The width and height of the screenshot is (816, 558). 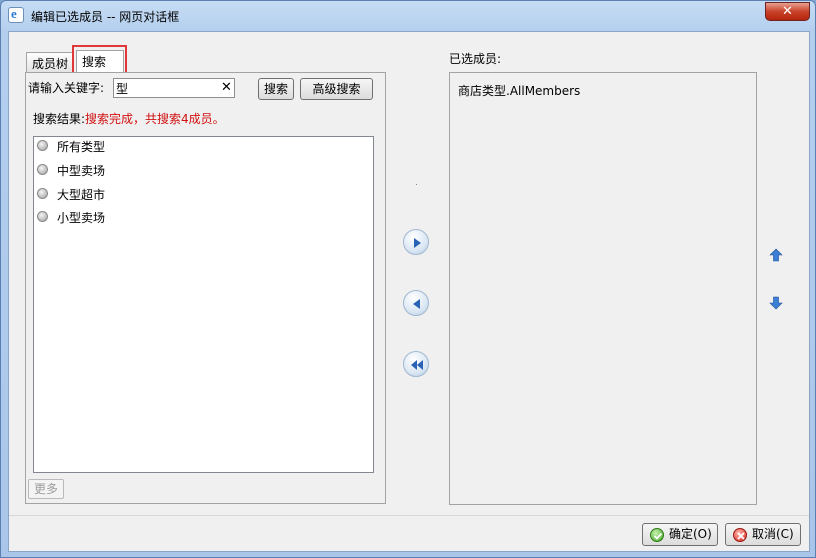 I want to click on footer-divider, so click(x=409, y=515).